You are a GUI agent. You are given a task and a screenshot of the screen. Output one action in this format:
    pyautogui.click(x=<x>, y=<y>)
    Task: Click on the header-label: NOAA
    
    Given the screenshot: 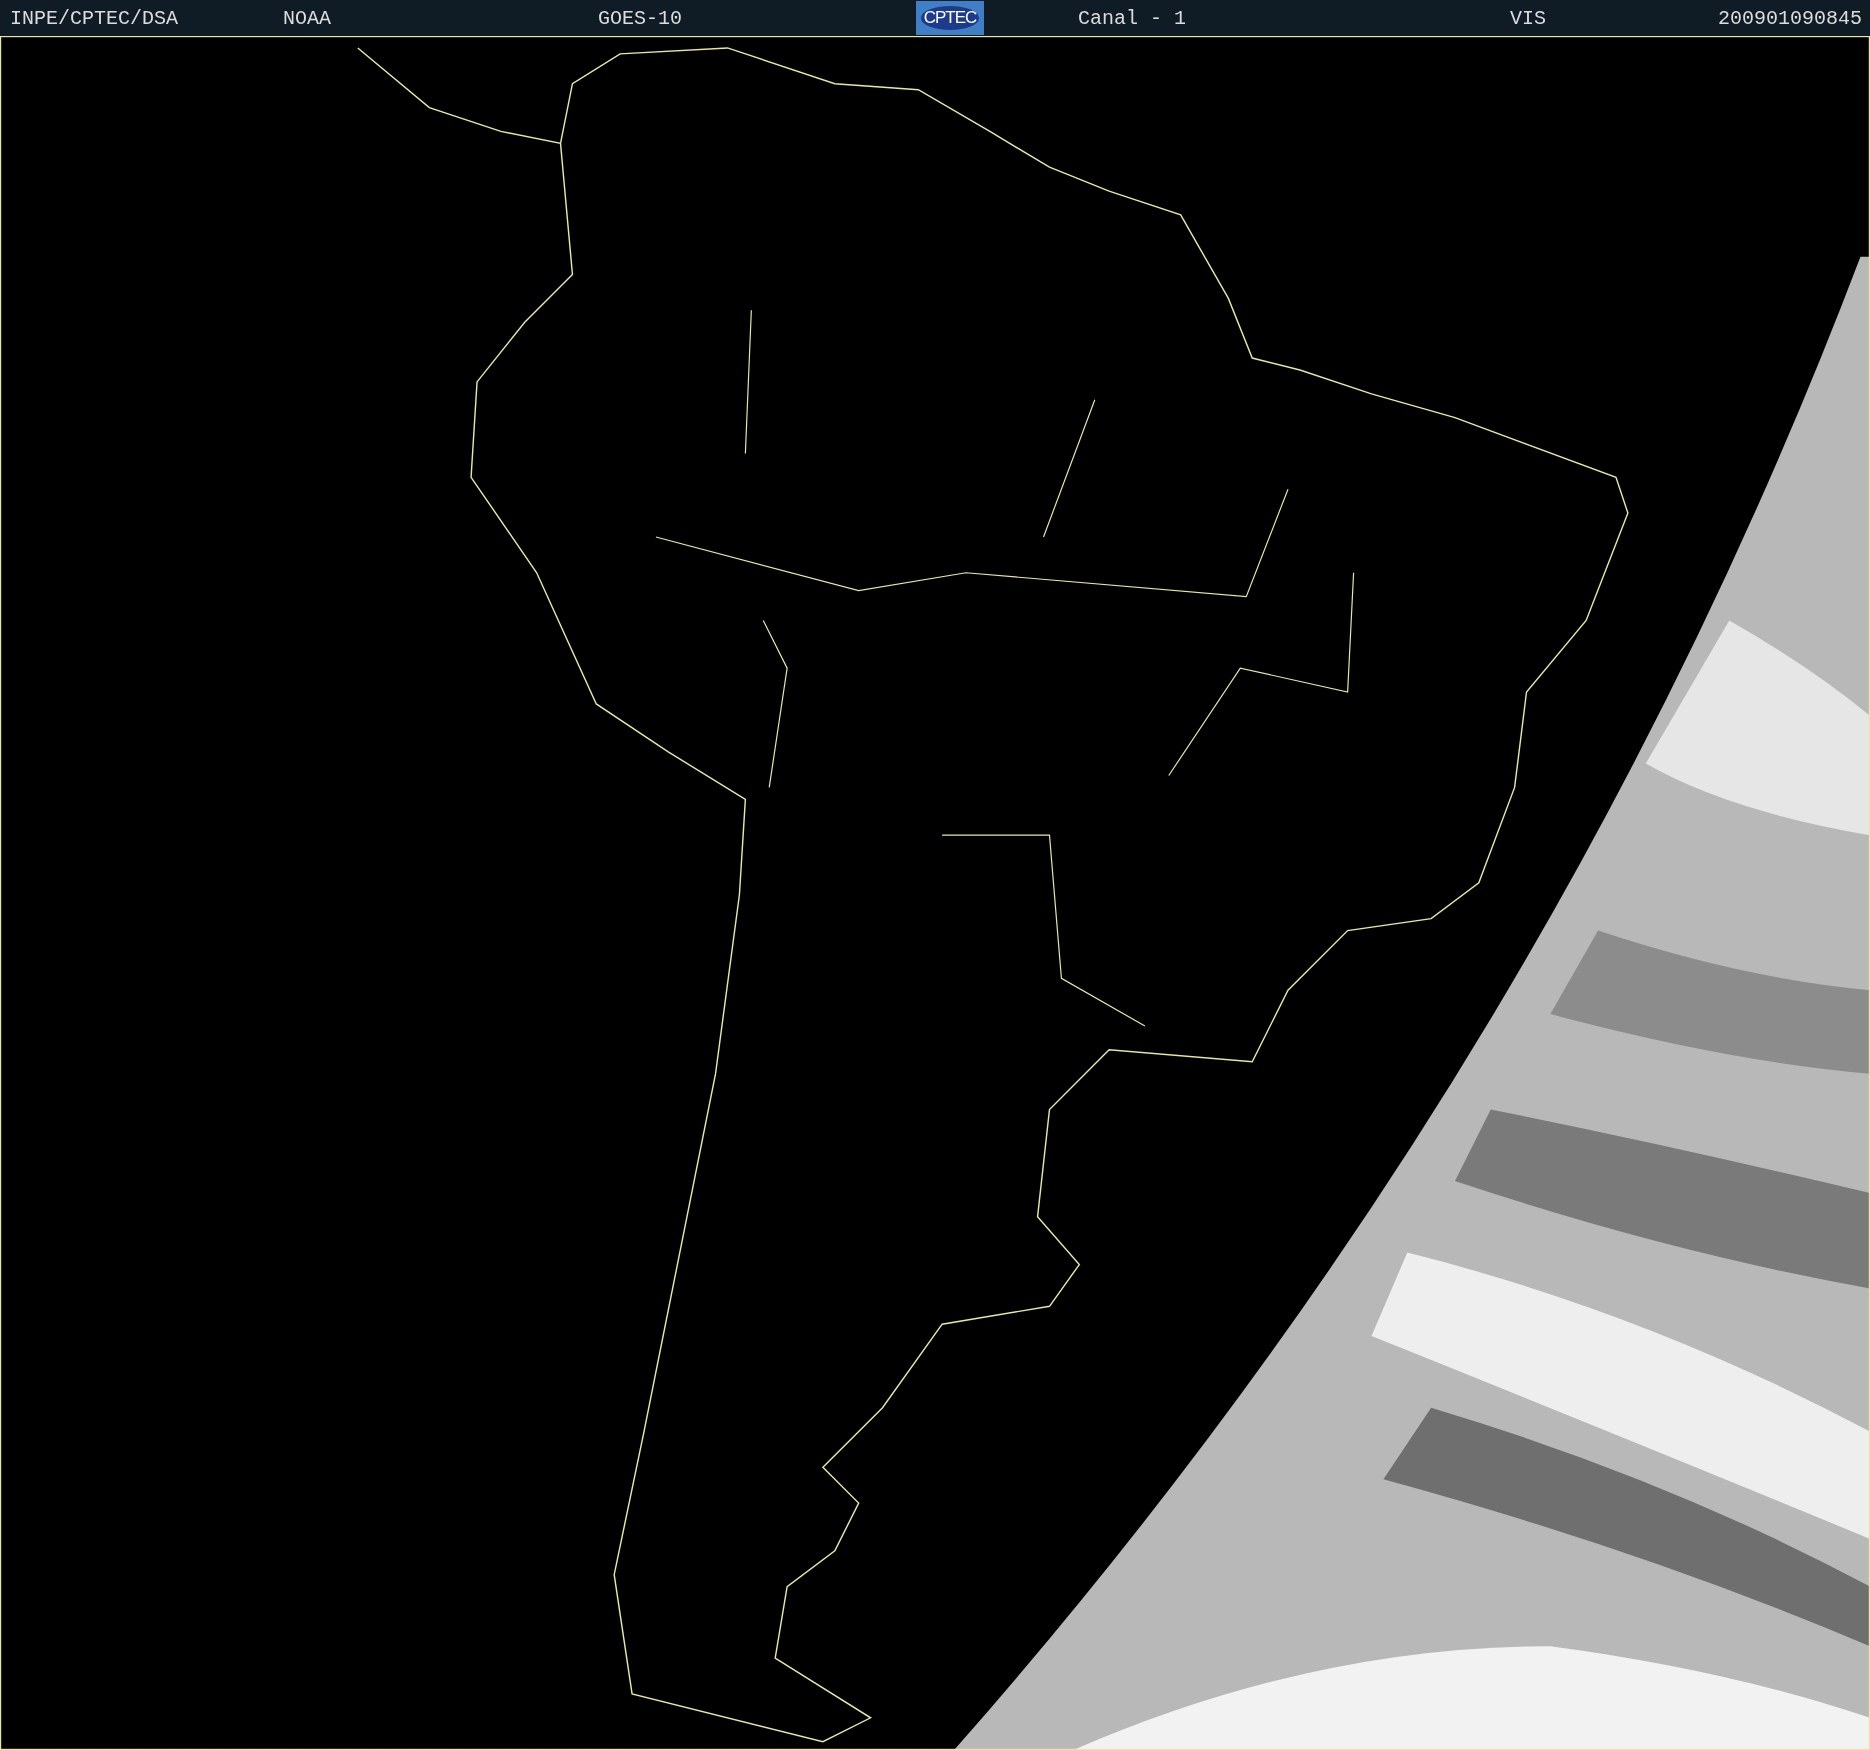 What is the action you would take?
    pyautogui.click(x=307, y=18)
    